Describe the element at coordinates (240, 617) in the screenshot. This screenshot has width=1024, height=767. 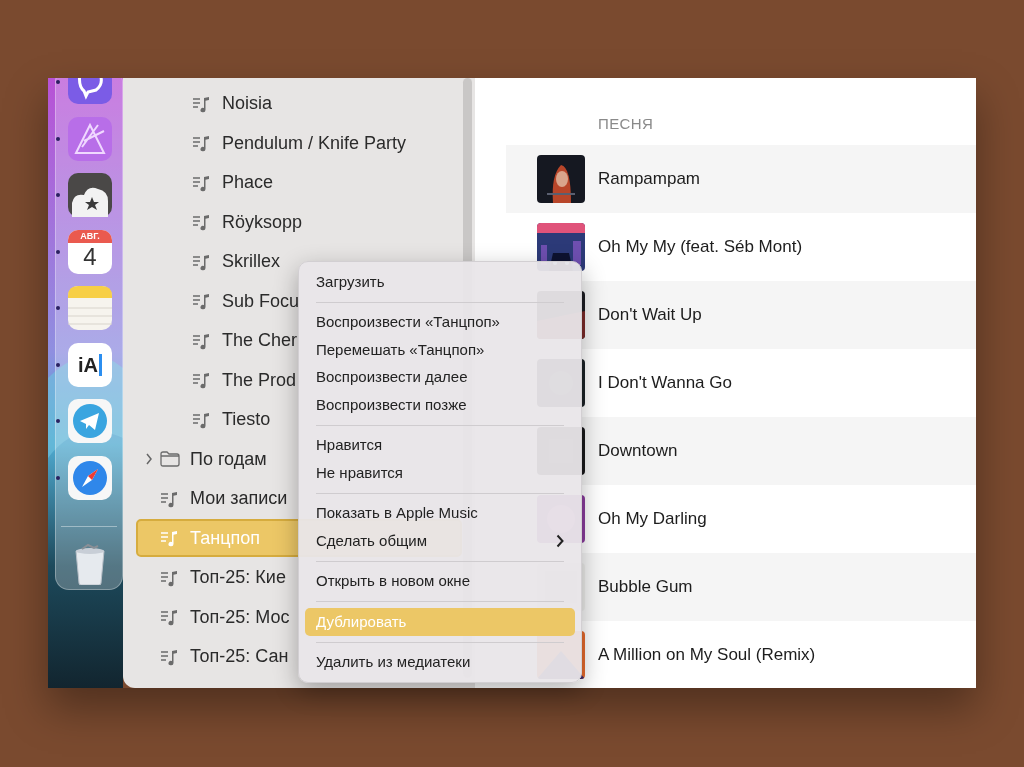
I see `sidebar-item-label: Топ-25: Мос` at that location.